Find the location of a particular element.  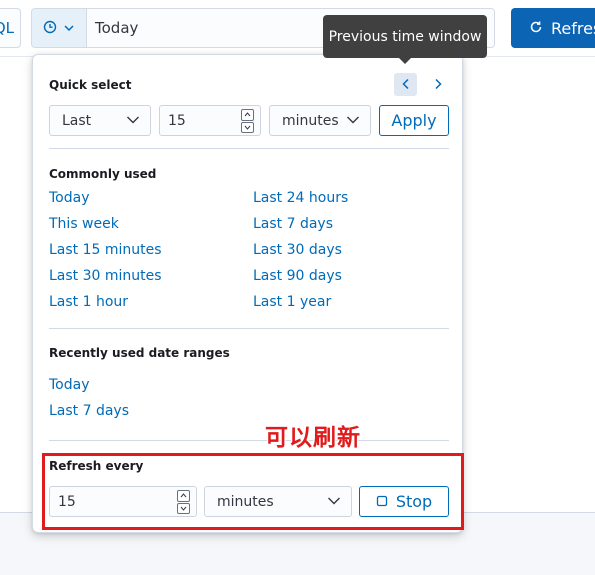

commonly-used-last-7-days: Last 7 days is located at coordinates (293, 224).